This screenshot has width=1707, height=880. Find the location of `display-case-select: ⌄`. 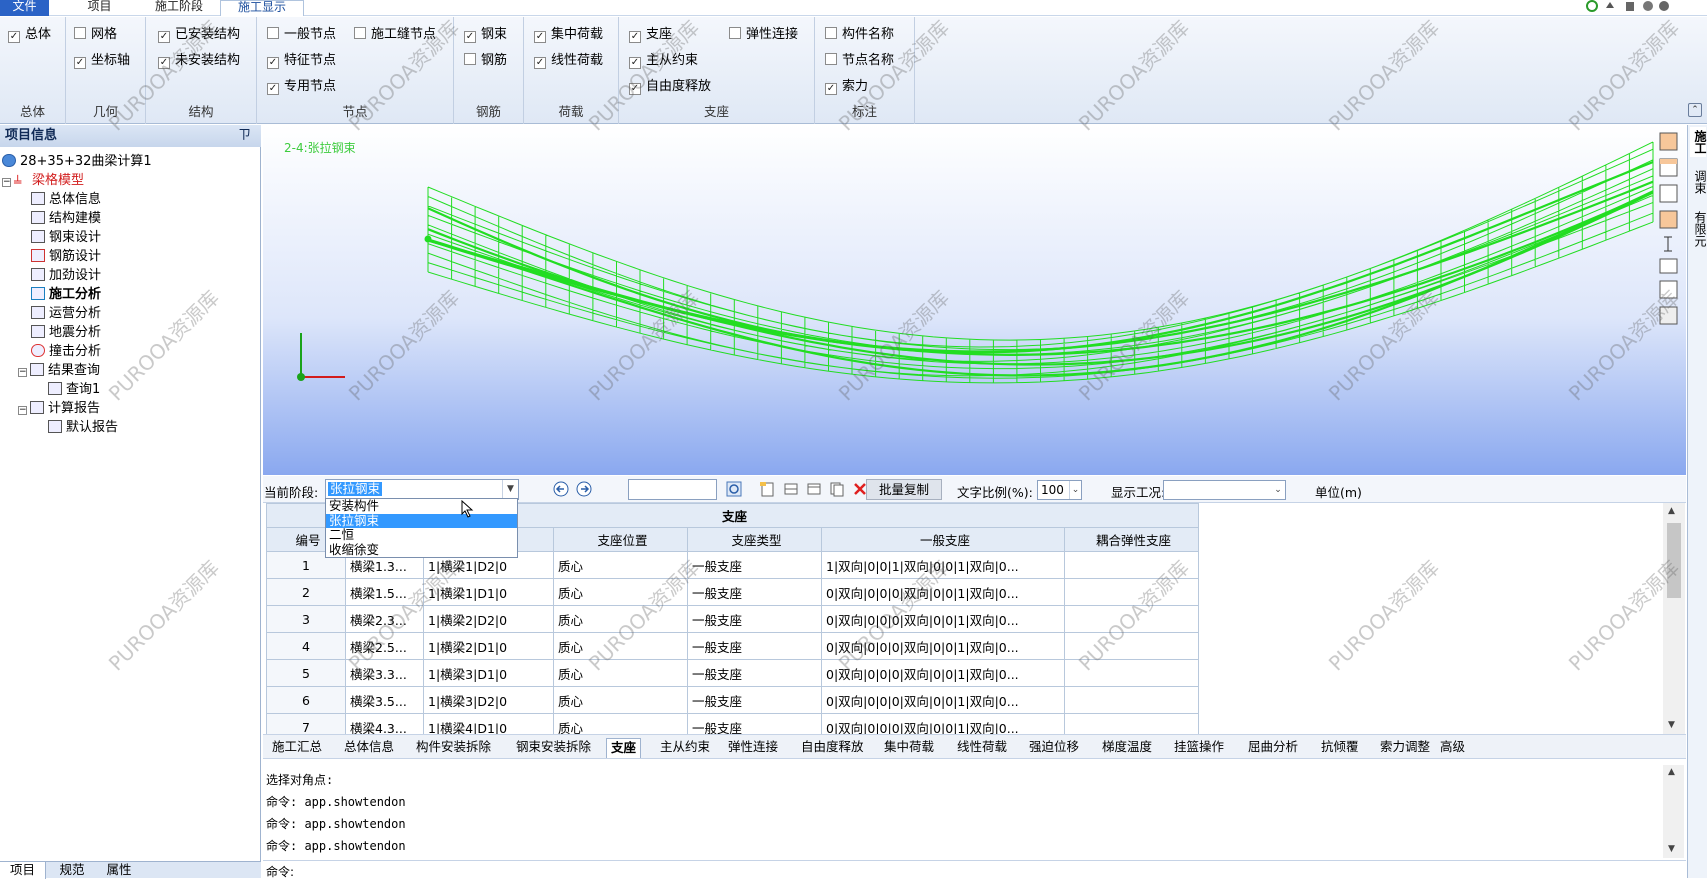

display-case-select: ⌄ is located at coordinates (1224, 490).